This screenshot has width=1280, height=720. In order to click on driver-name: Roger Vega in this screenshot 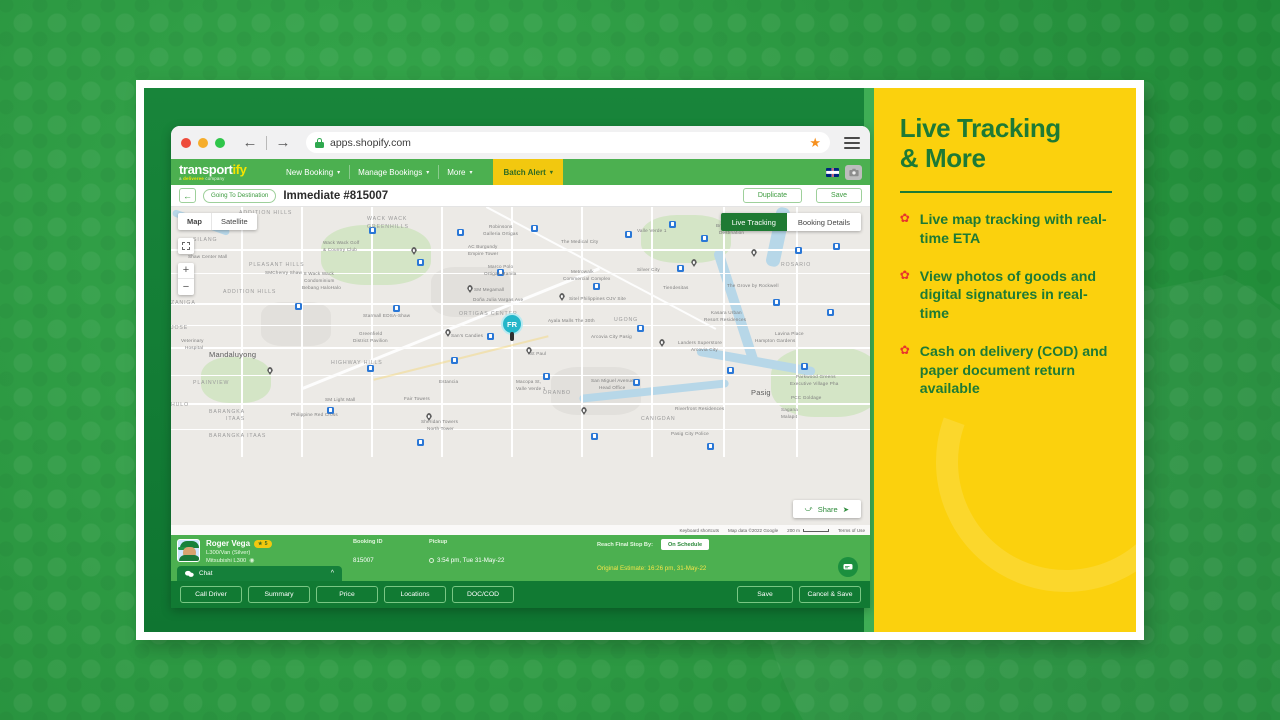, I will do `click(228, 543)`.